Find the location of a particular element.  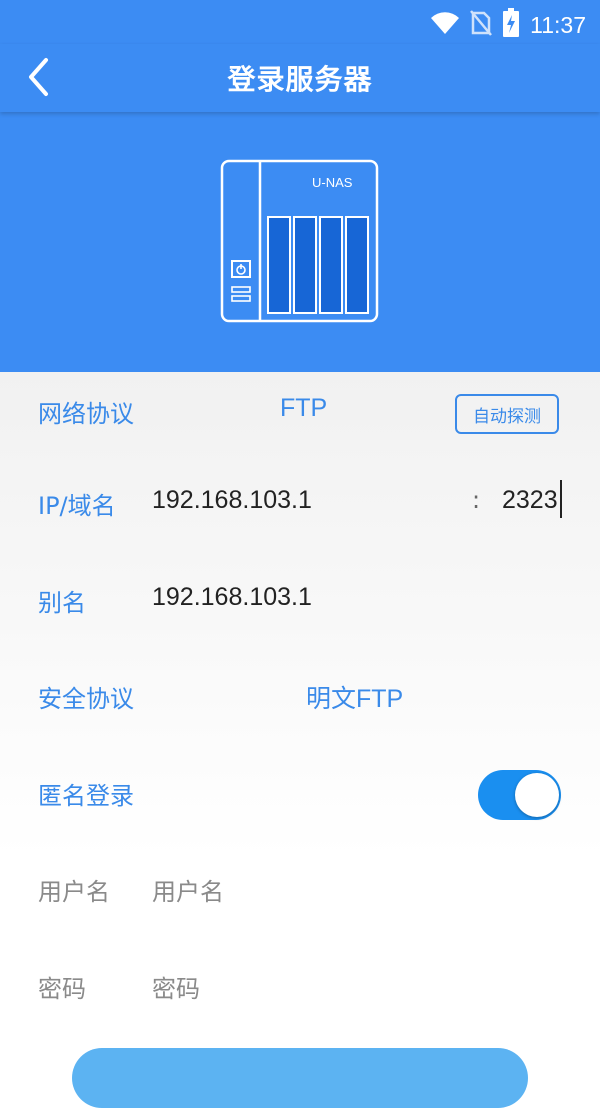

protocol-value: FTP is located at coordinates (303, 408).